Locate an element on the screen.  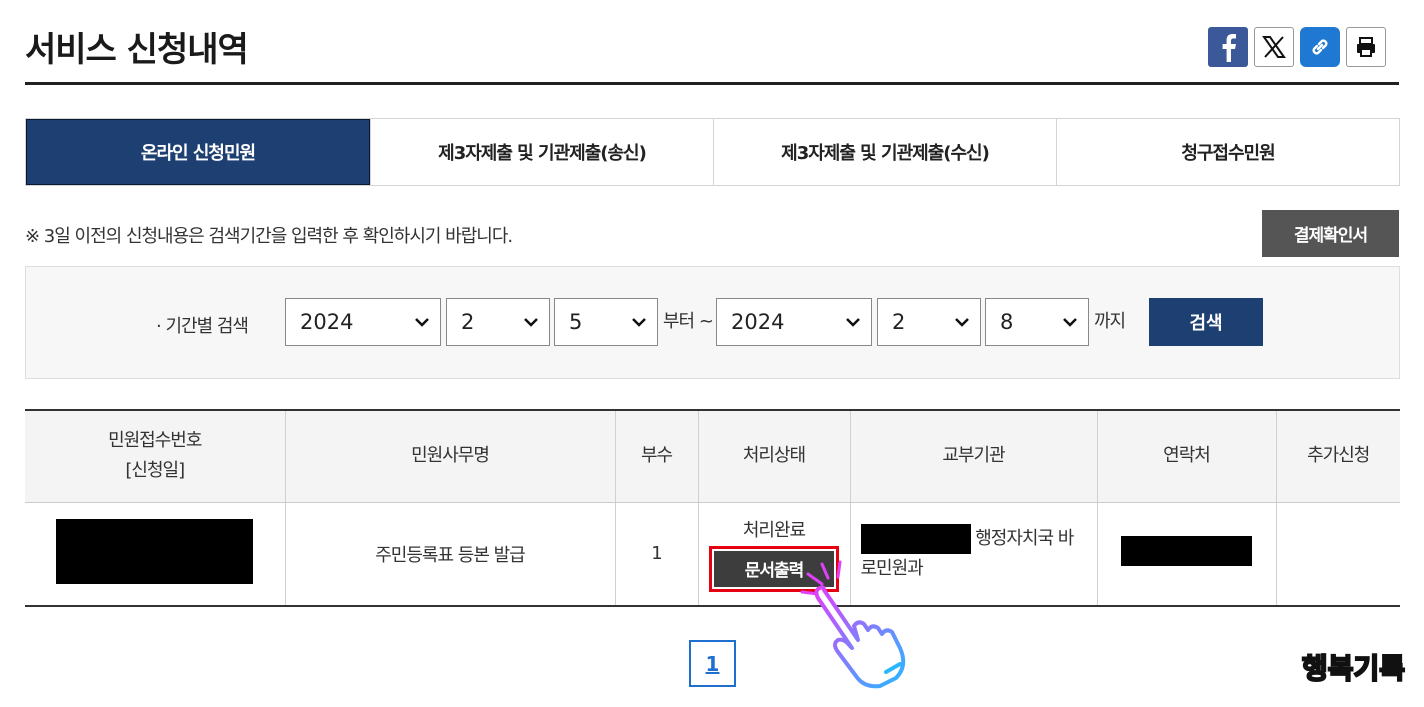
to-month-value: 2 is located at coordinates (899, 322).